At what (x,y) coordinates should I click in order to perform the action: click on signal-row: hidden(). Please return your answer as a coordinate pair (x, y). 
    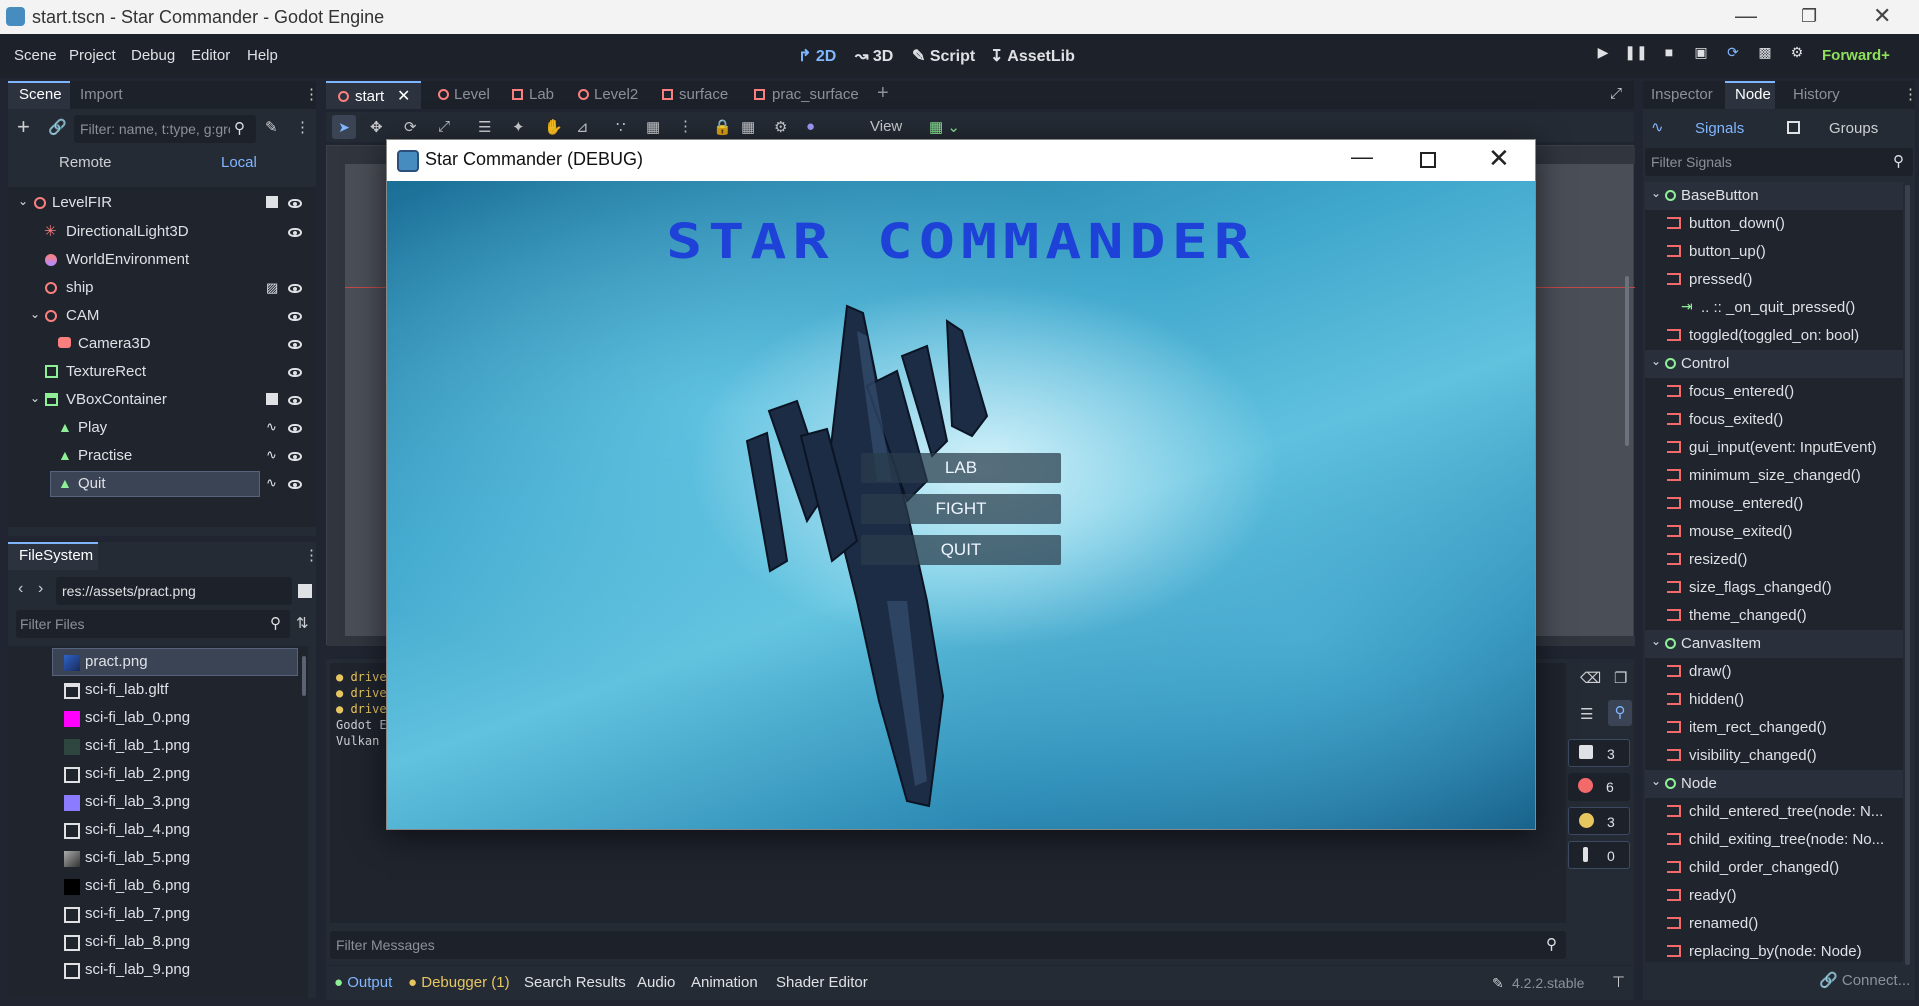
    Looking at the image, I should click on (1774, 700).